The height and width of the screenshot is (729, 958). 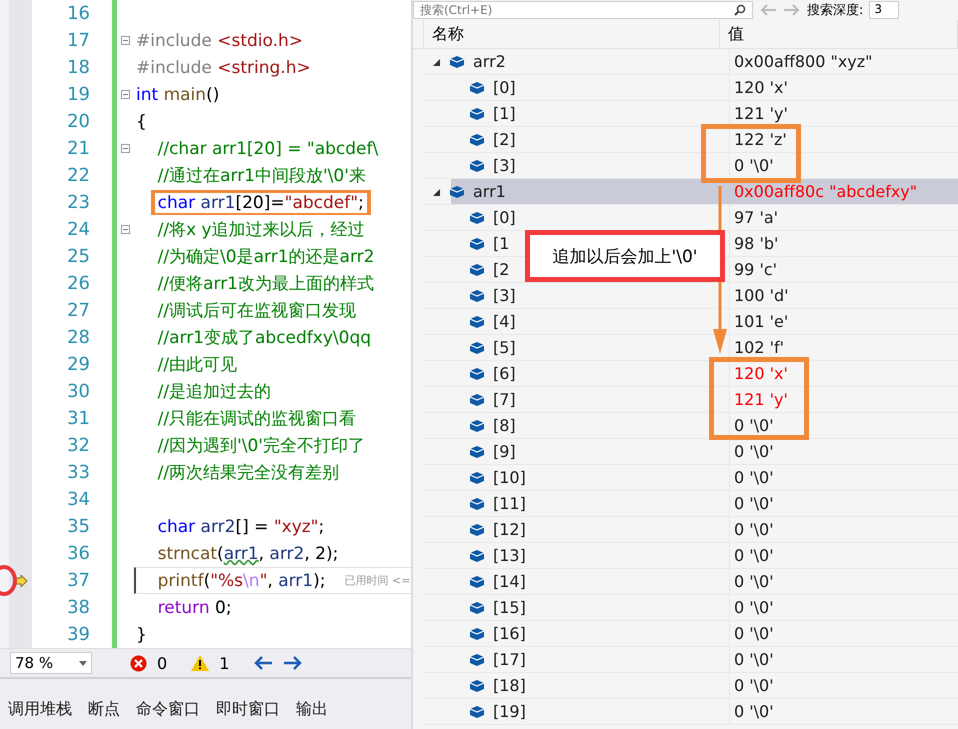 What do you see at coordinates (690, 608) in the screenshot?
I see `watch-row: [15] 0 '\0'` at bounding box center [690, 608].